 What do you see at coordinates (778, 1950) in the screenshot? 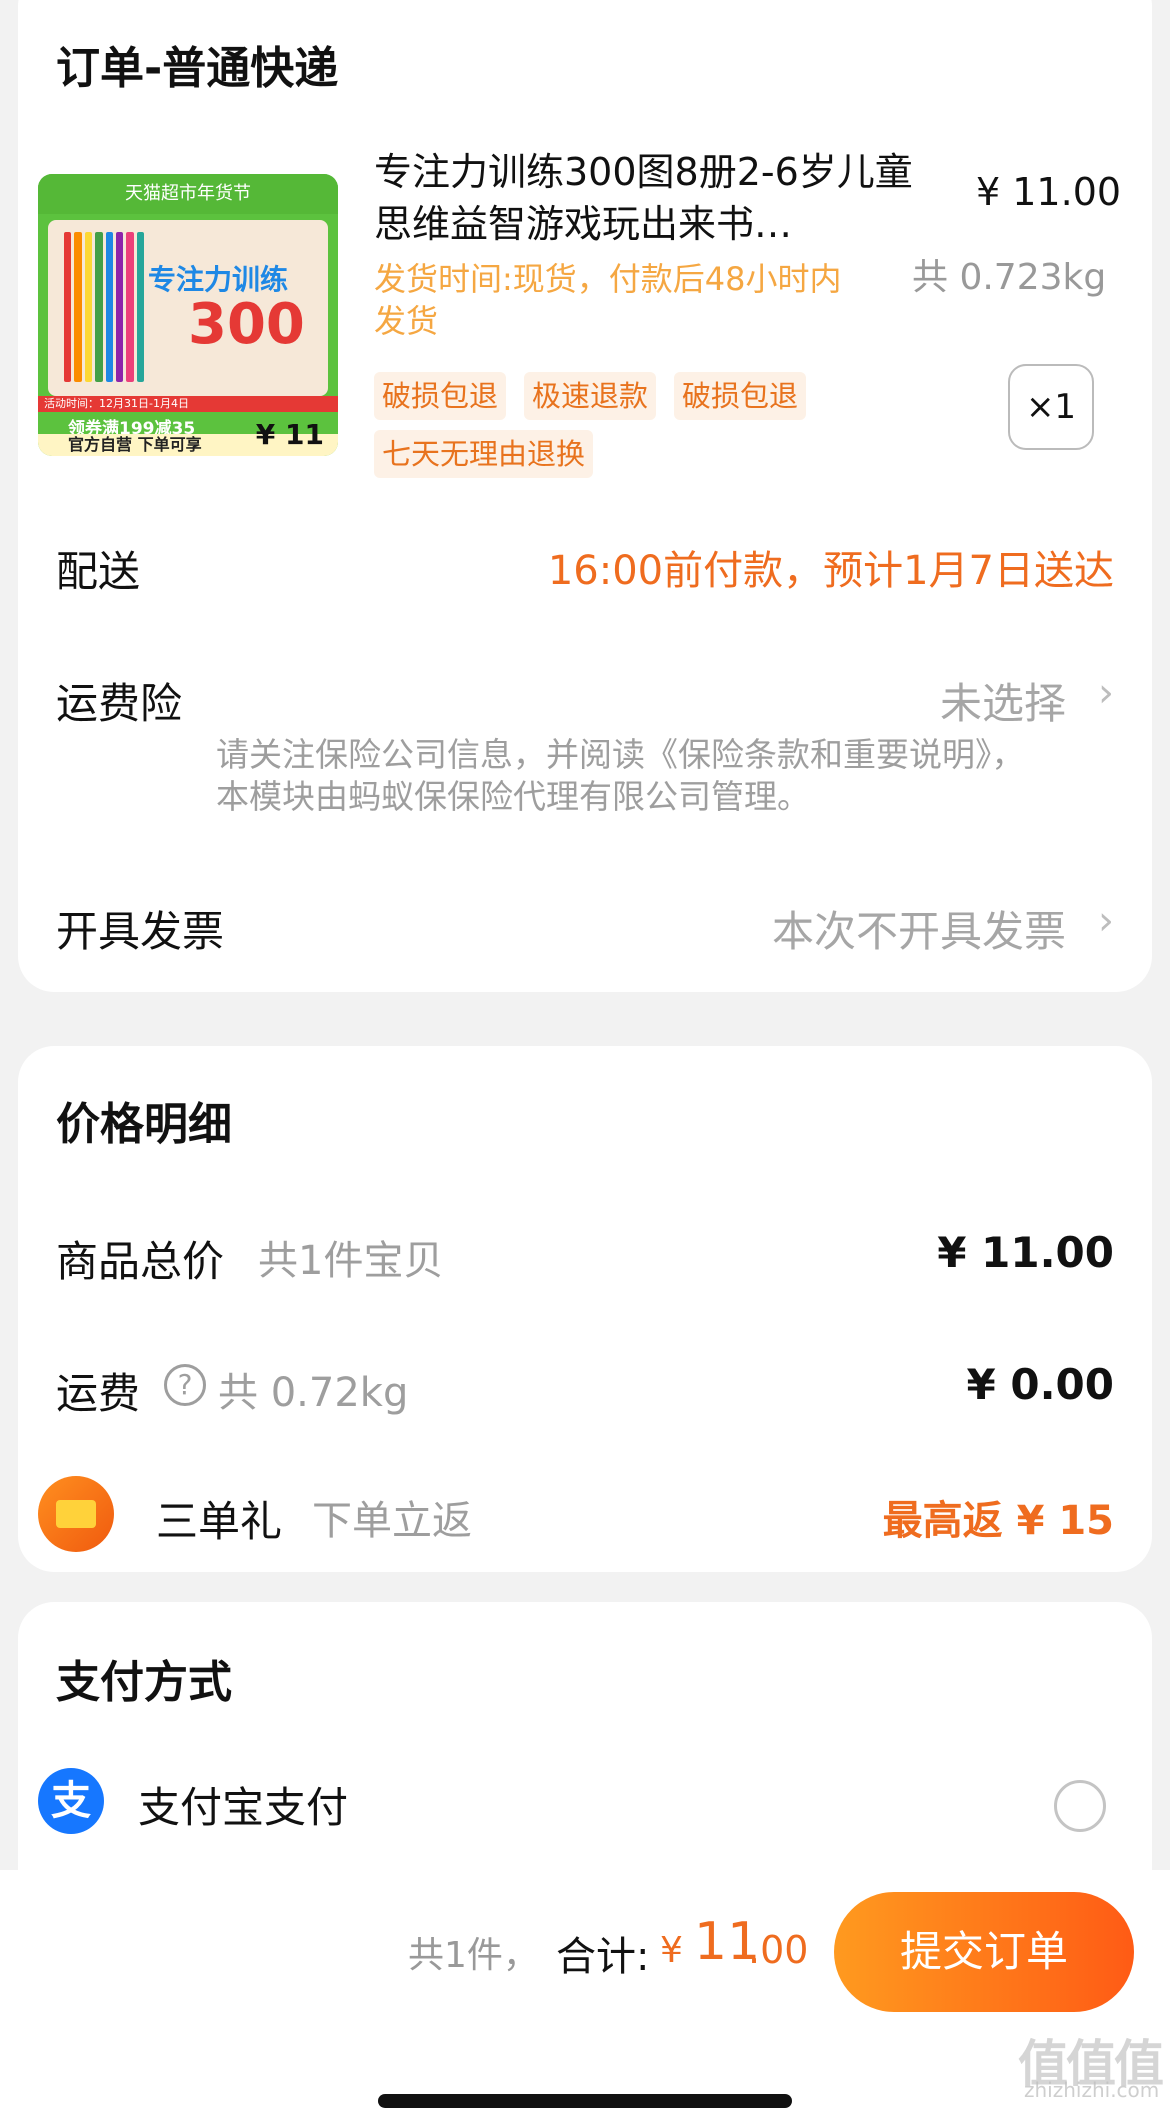
I see `footer-amount-decimal: .00` at bounding box center [778, 1950].